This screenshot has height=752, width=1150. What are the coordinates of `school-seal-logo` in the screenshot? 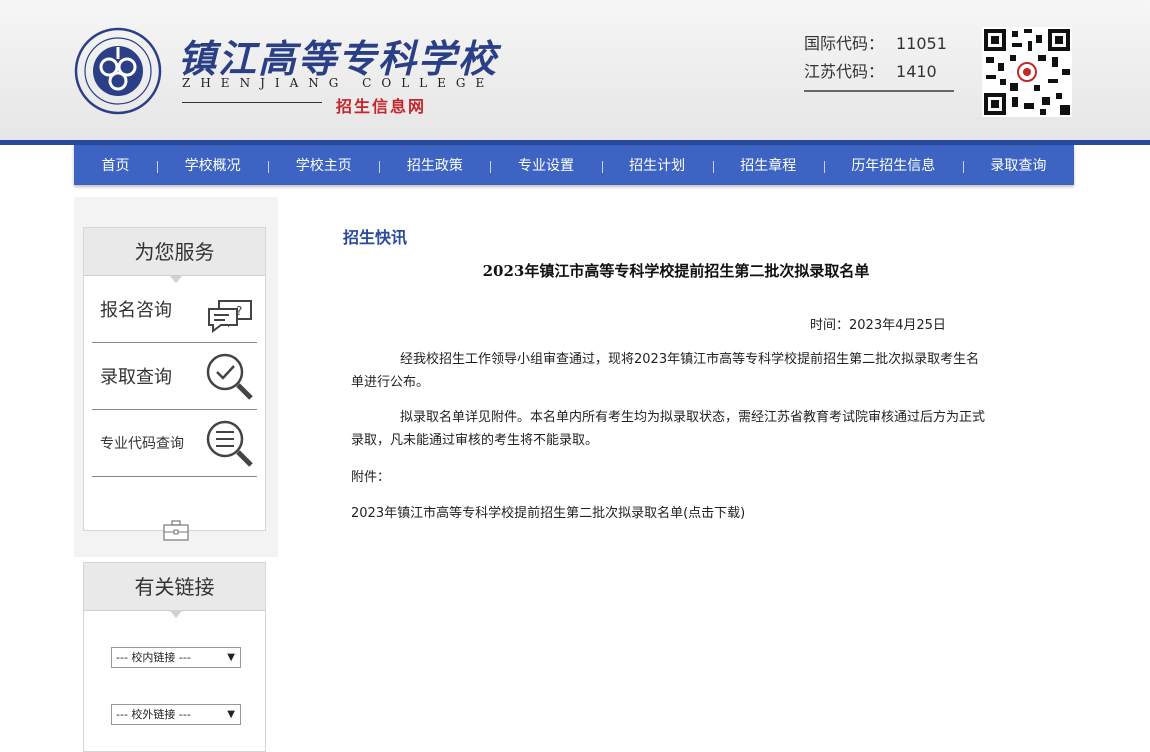 It's located at (118, 71).